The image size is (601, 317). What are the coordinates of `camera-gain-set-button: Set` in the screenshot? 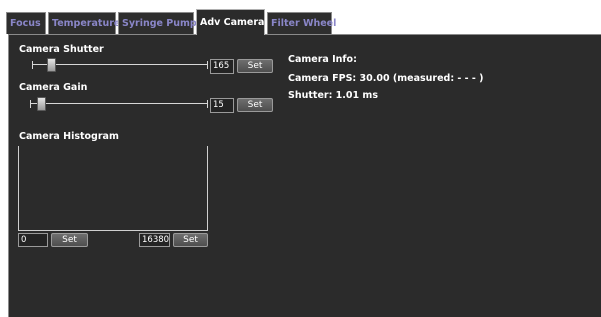 It's located at (255, 105).